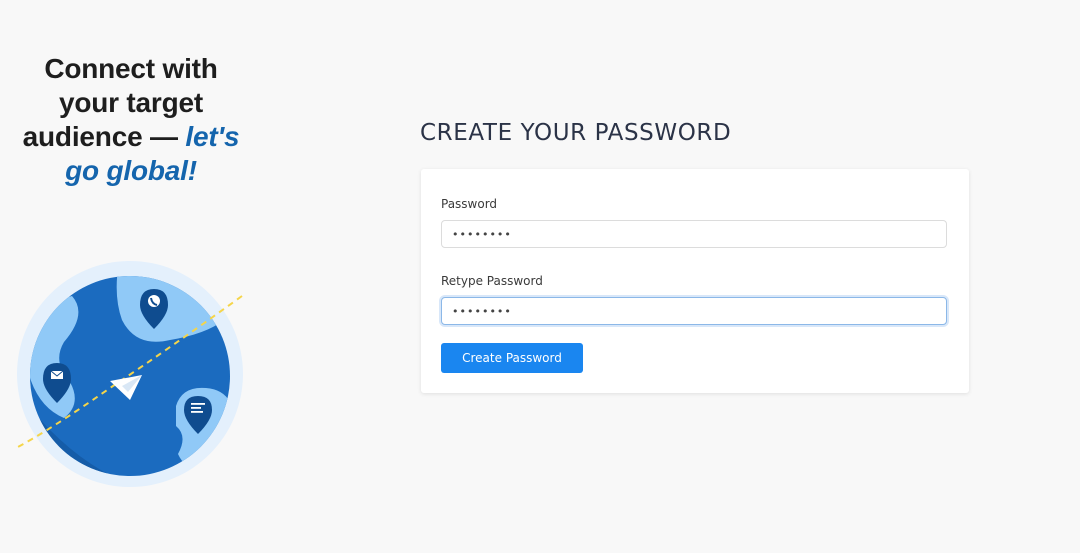 This screenshot has width=1080, height=553. What do you see at coordinates (469, 204) in the screenshot?
I see `password-label: Password` at bounding box center [469, 204].